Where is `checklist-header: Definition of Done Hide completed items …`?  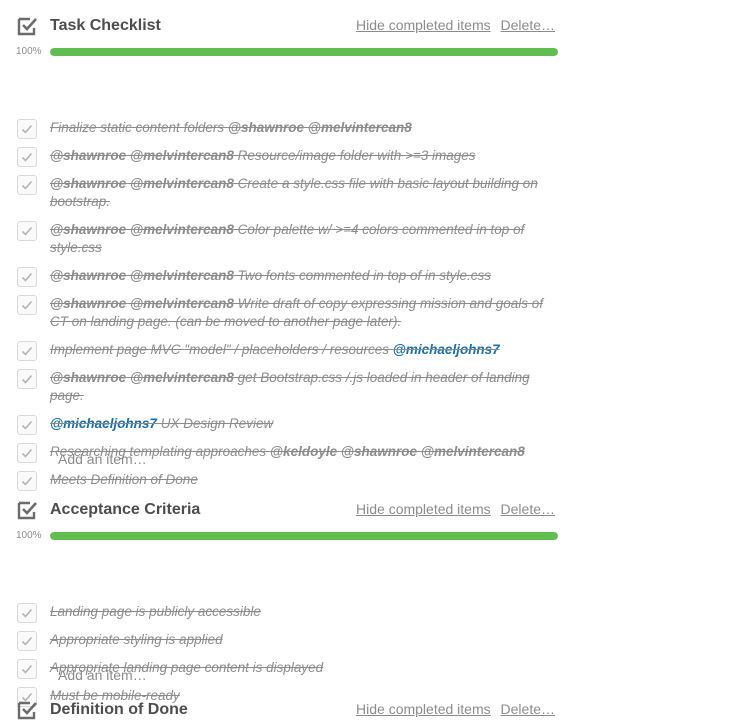
checklist-header: Definition of Done Hide completed items … is located at coordinates (364, 710).